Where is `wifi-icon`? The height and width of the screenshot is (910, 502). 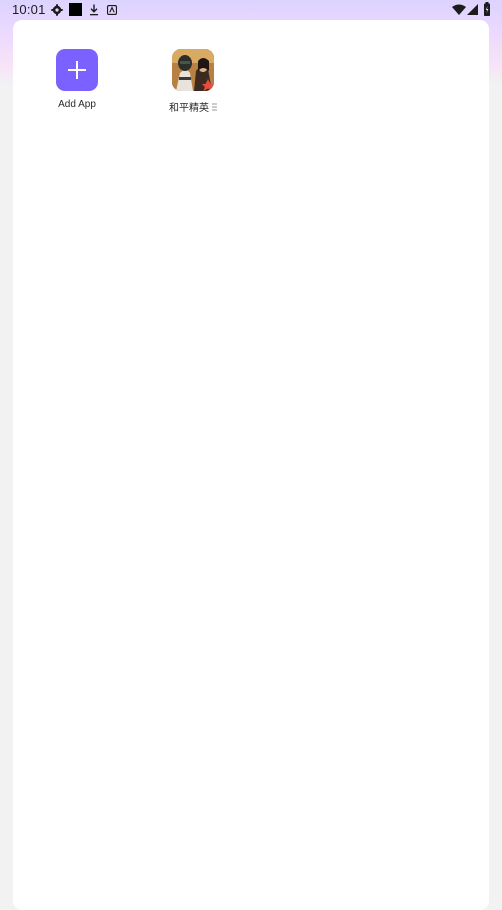
wifi-icon is located at coordinates (459, 9).